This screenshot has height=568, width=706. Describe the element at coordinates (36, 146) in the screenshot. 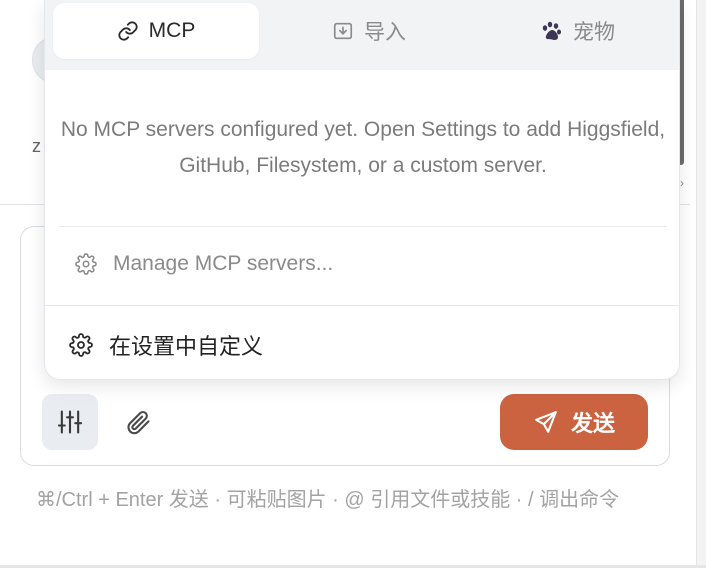

I see `partial-label: z` at that location.